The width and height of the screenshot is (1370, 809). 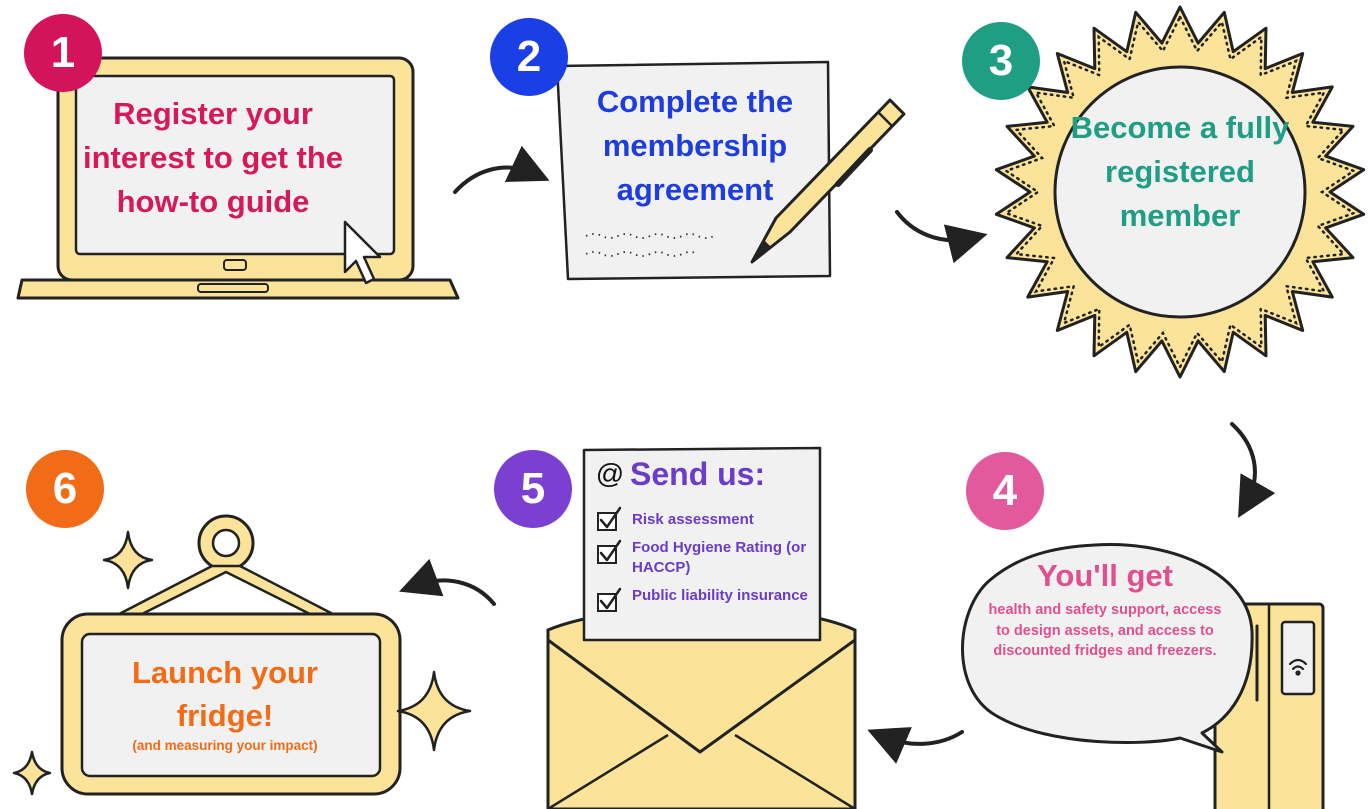 I want to click on checklist-item: Risk assessment, so click(x=693, y=519).